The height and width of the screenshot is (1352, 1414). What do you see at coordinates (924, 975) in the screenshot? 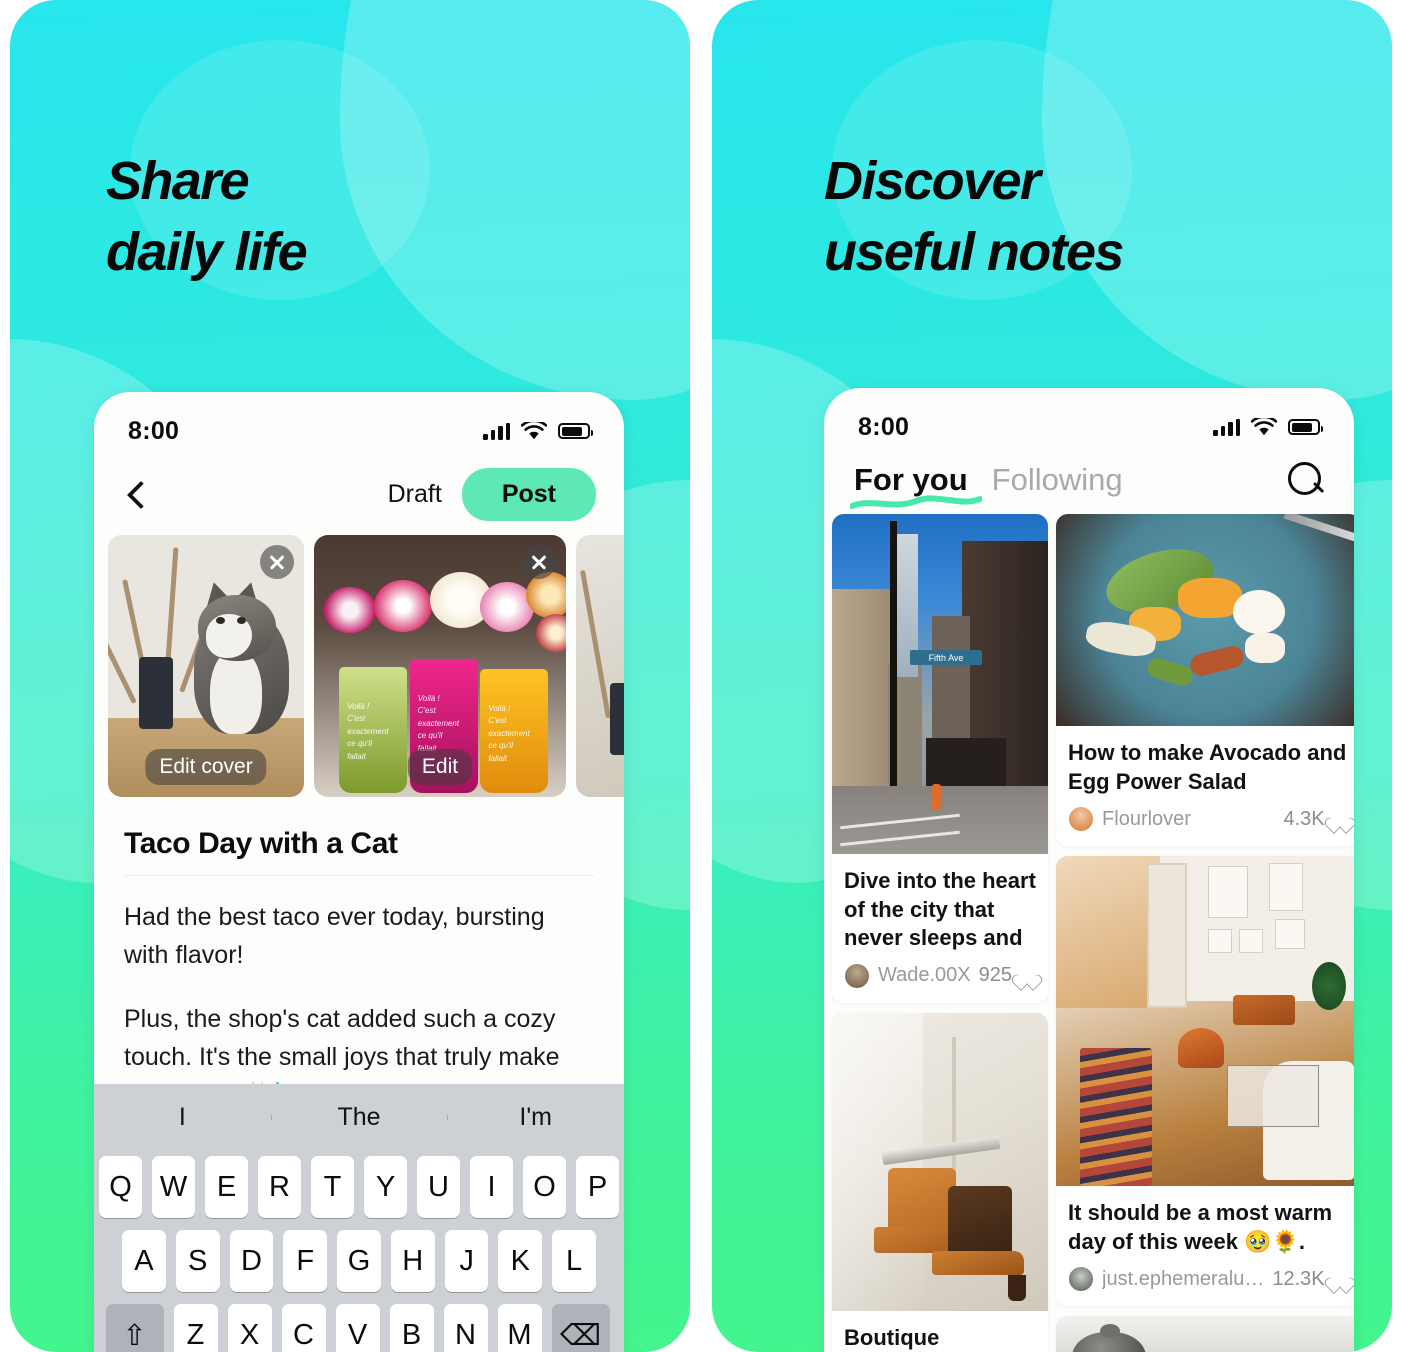
I see `card-author: Wade.00X` at bounding box center [924, 975].